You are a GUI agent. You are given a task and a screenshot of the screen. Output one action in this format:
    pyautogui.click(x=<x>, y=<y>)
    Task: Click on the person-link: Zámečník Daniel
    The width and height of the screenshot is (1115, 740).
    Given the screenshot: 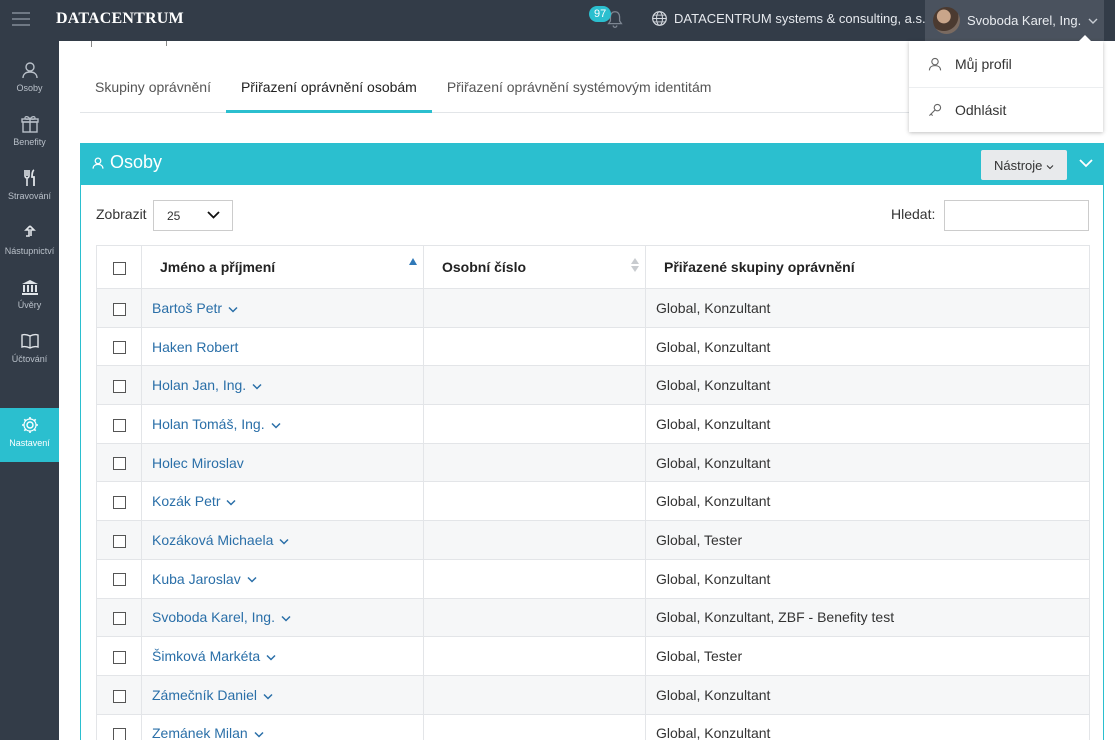 What is the action you would take?
    pyautogui.click(x=204, y=695)
    